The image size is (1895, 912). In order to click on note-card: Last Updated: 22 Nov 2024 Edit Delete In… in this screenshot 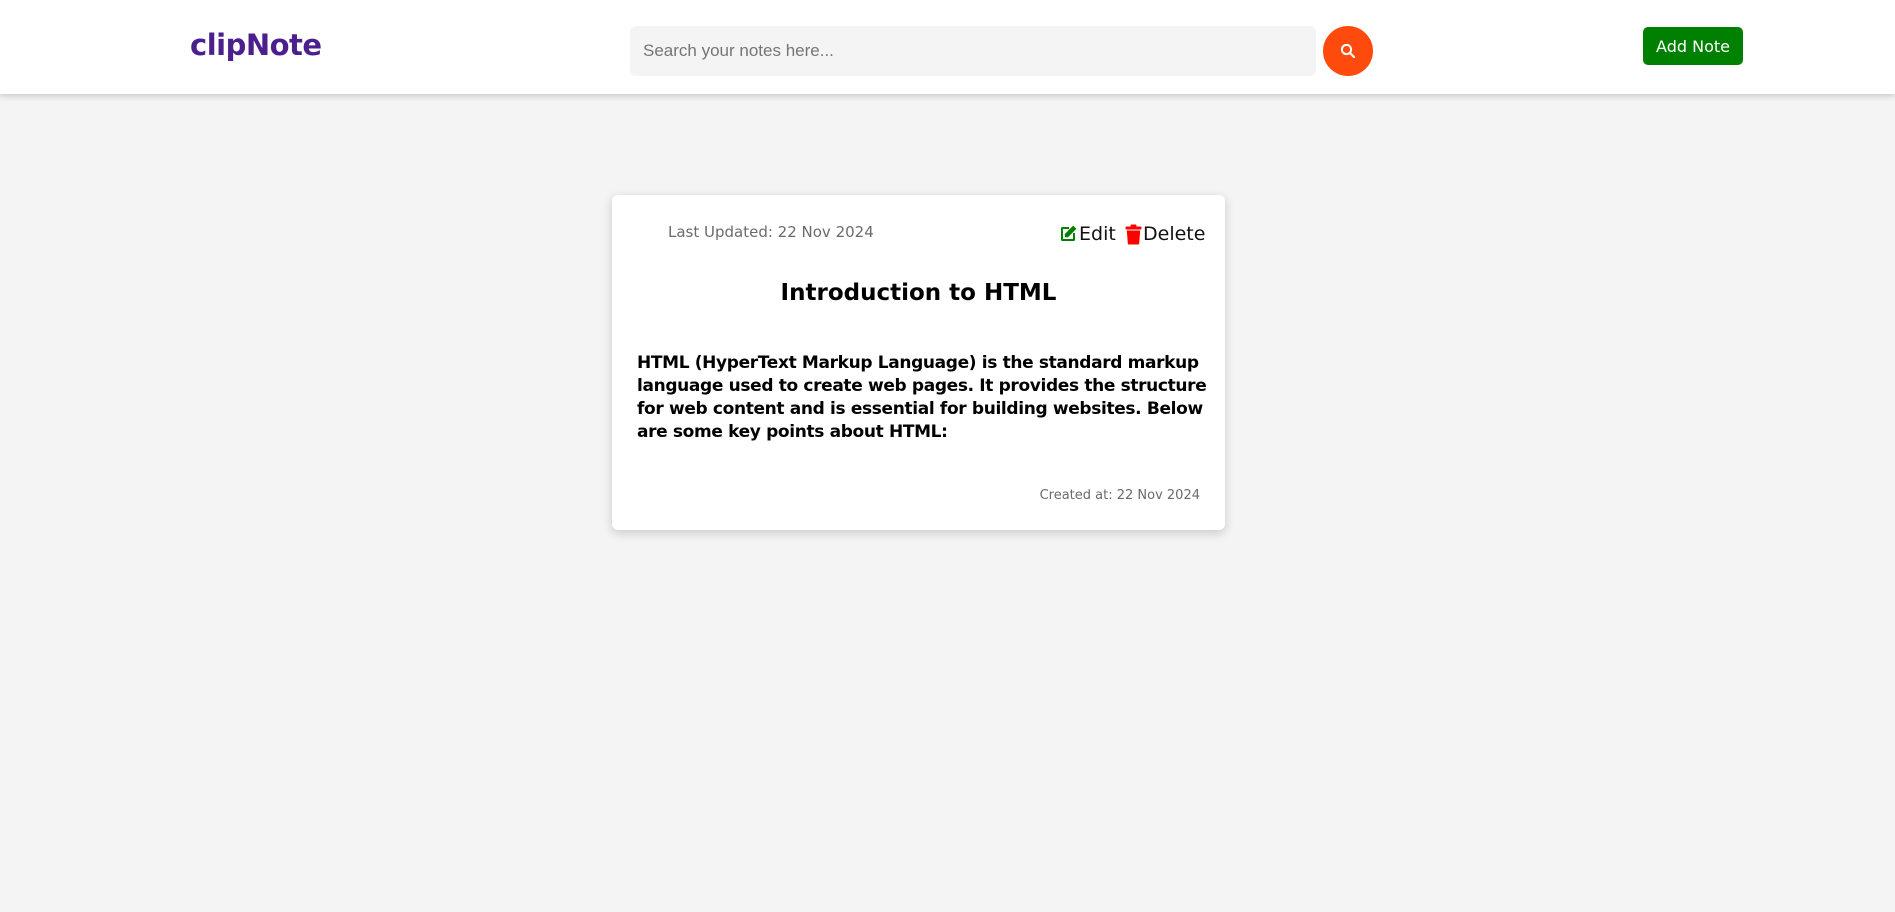, I will do `click(918, 362)`.